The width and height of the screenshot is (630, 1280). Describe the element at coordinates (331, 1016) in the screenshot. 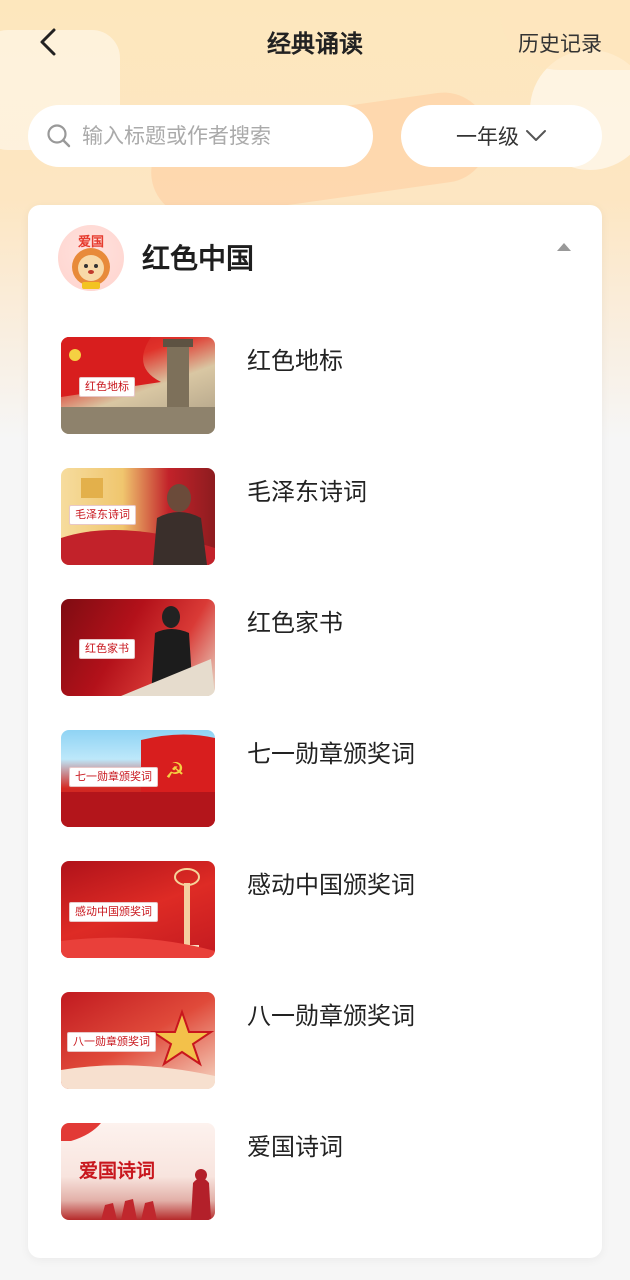

I see `item-title: 八一勋章颁奖词` at that location.